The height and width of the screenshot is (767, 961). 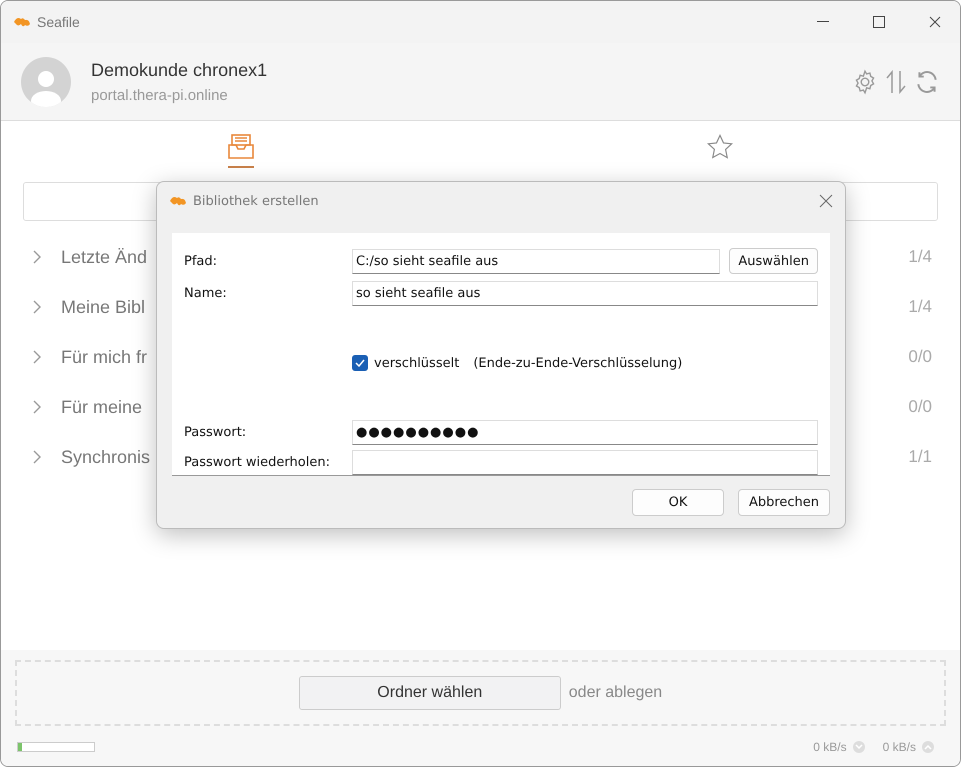 What do you see at coordinates (585, 432) in the screenshot?
I see `password-field: ●●●●●●●●●●` at bounding box center [585, 432].